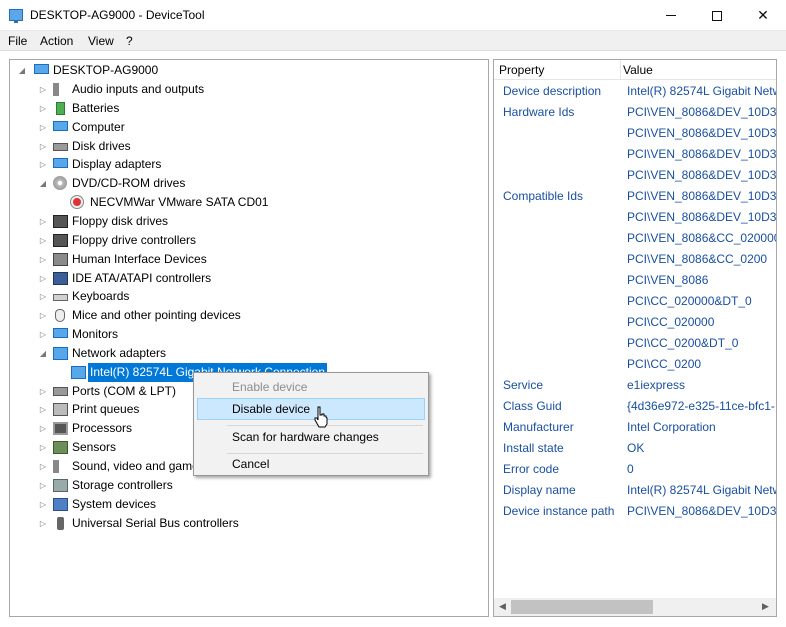 The height and width of the screenshot is (627, 786). What do you see at coordinates (245, 315) in the screenshot?
I see `tree-category-item: ▷ Mice and other pointing devices` at bounding box center [245, 315].